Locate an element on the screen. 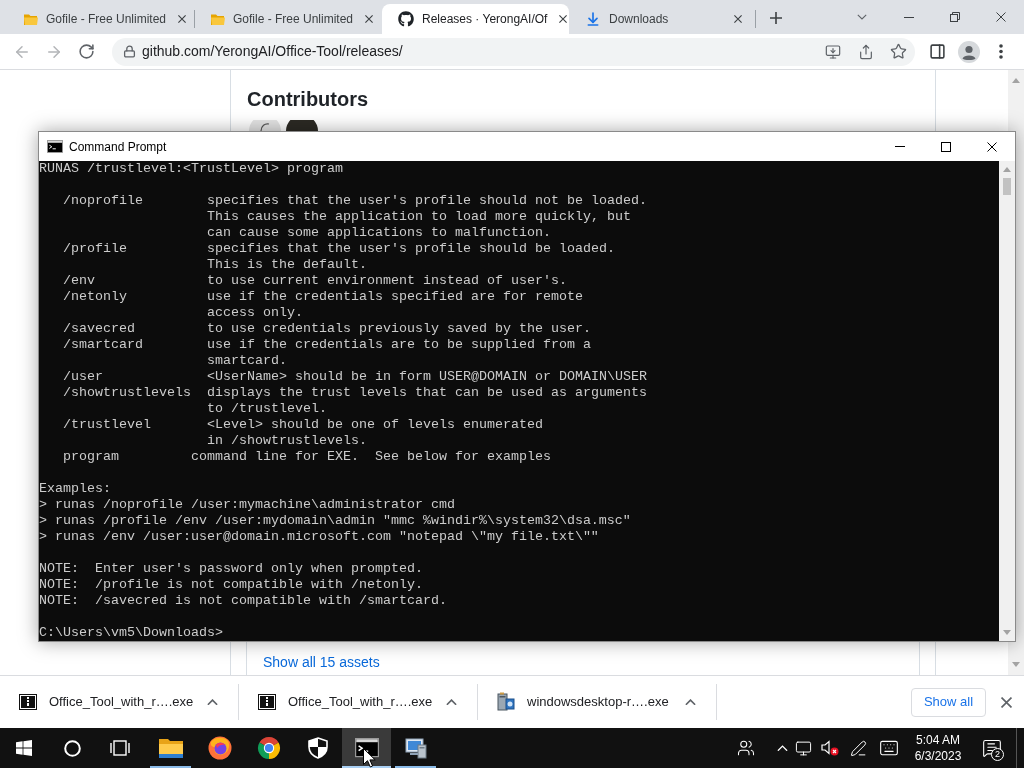  pen-icon is located at coordinates (858, 748).